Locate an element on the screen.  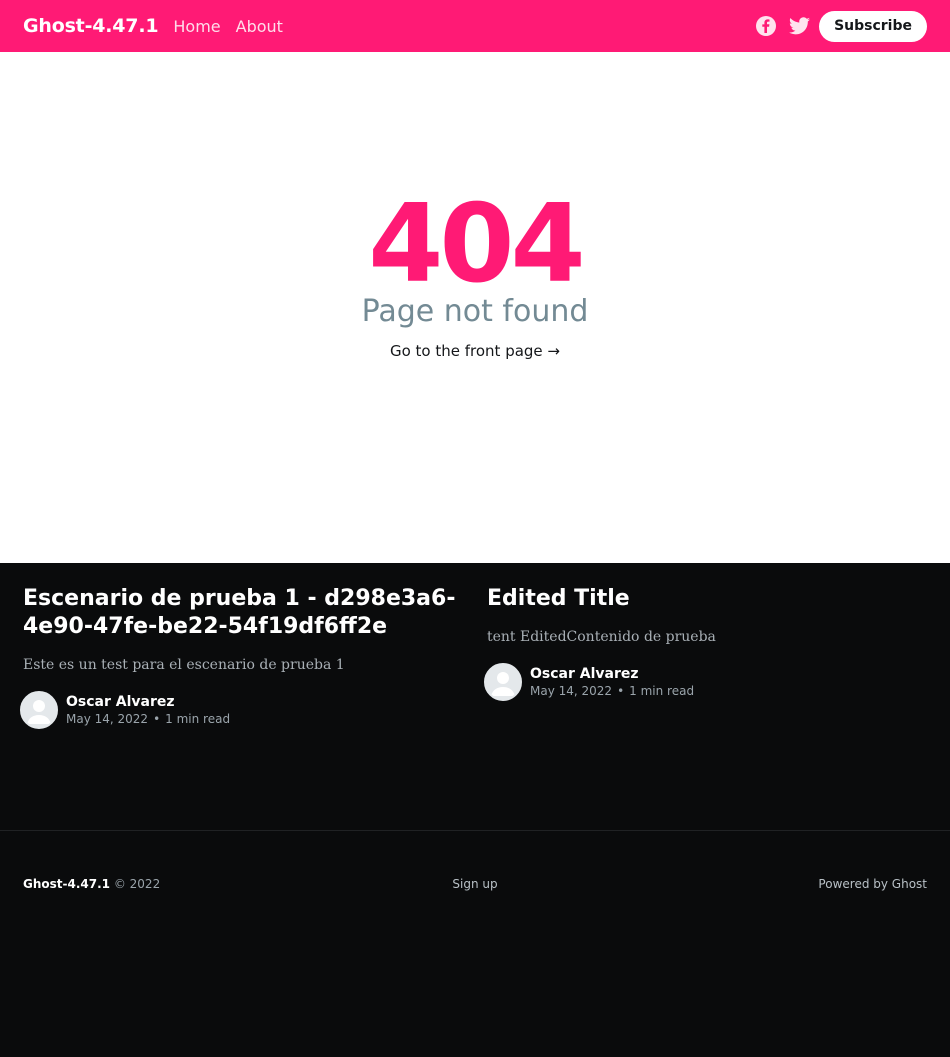
powered-by-link: Powered by Ghost is located at coordinates (872, 884).